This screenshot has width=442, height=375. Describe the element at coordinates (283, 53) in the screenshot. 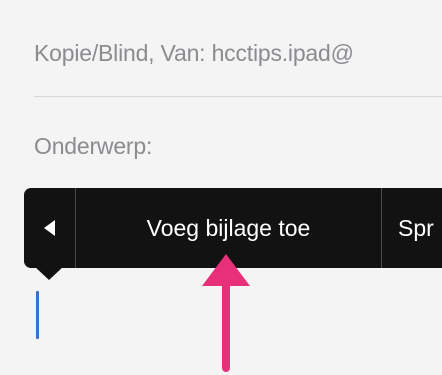

I see `from-address: hcctips.ipad@` at that location.